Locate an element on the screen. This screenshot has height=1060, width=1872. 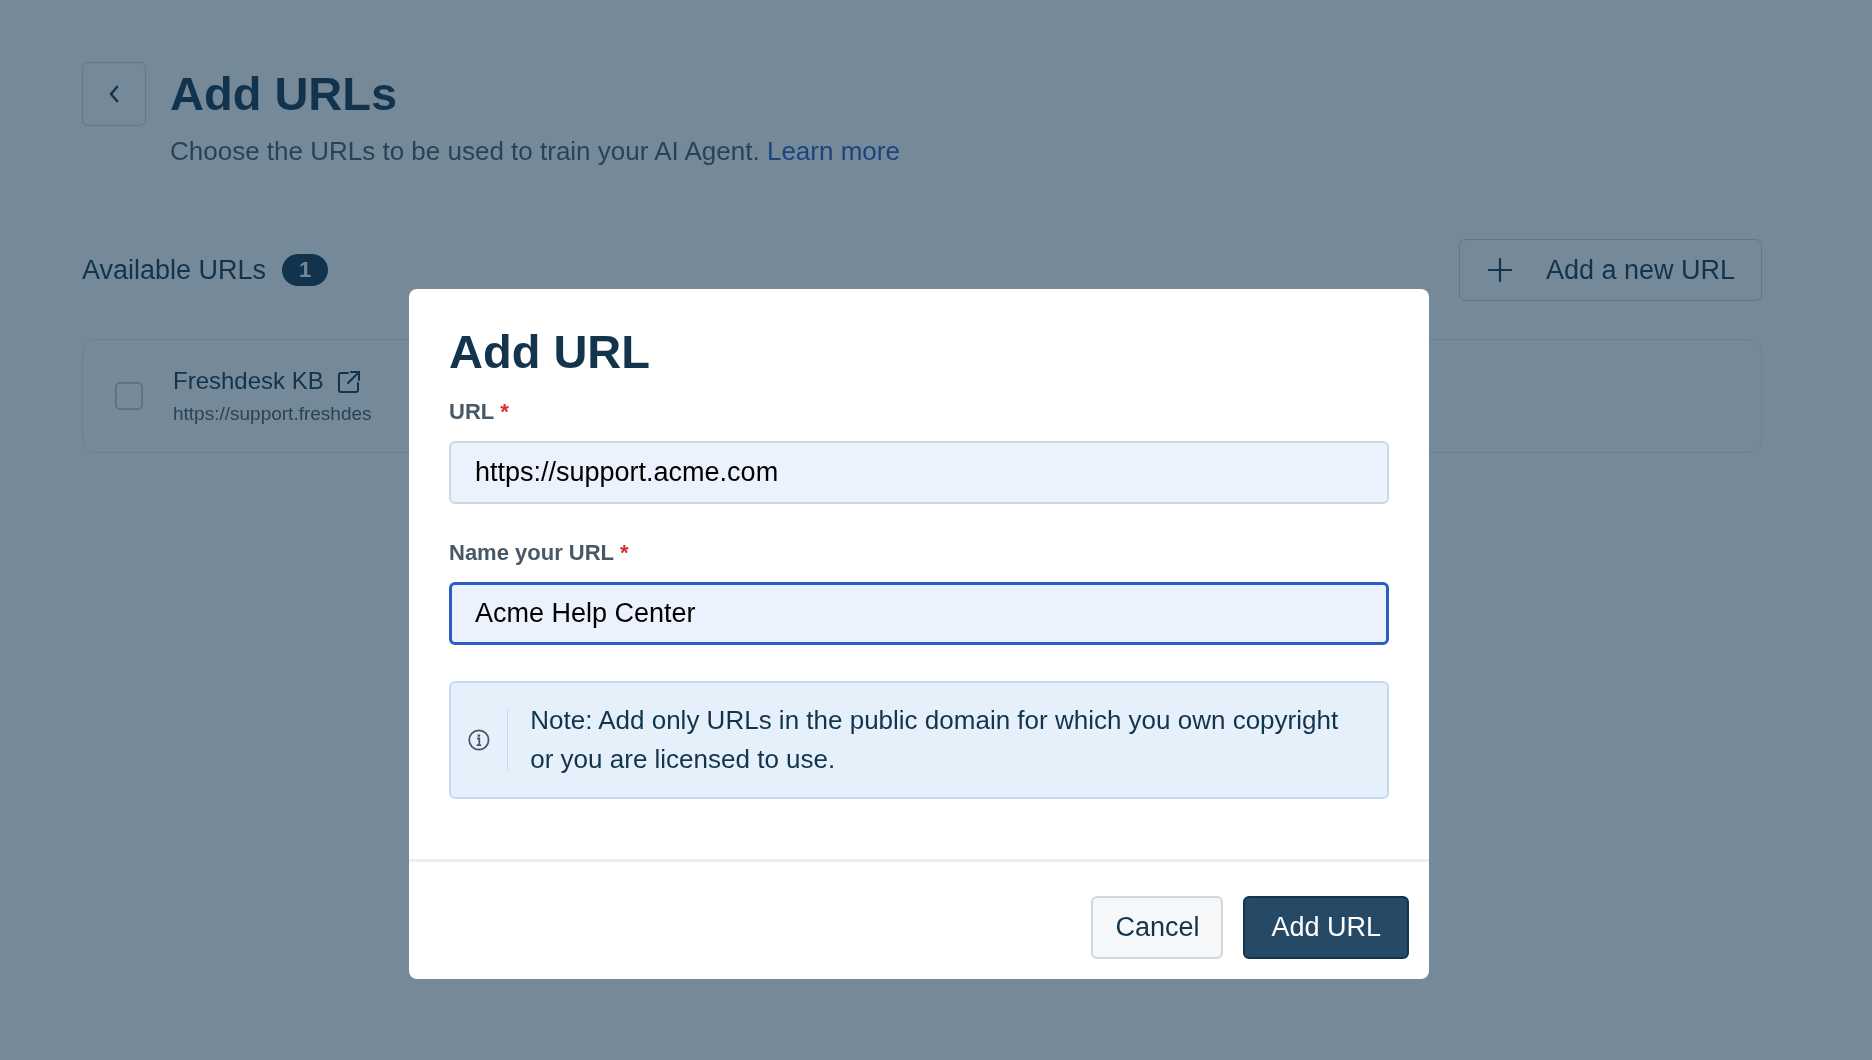
chevron-left-icon is located at coordinates (114, 94).